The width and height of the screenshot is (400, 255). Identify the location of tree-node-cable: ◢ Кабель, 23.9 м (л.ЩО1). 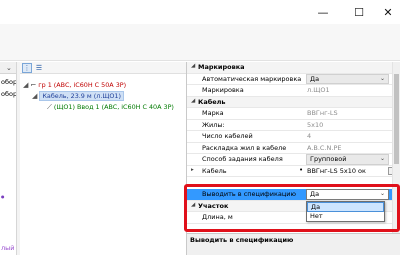
(78, 96).